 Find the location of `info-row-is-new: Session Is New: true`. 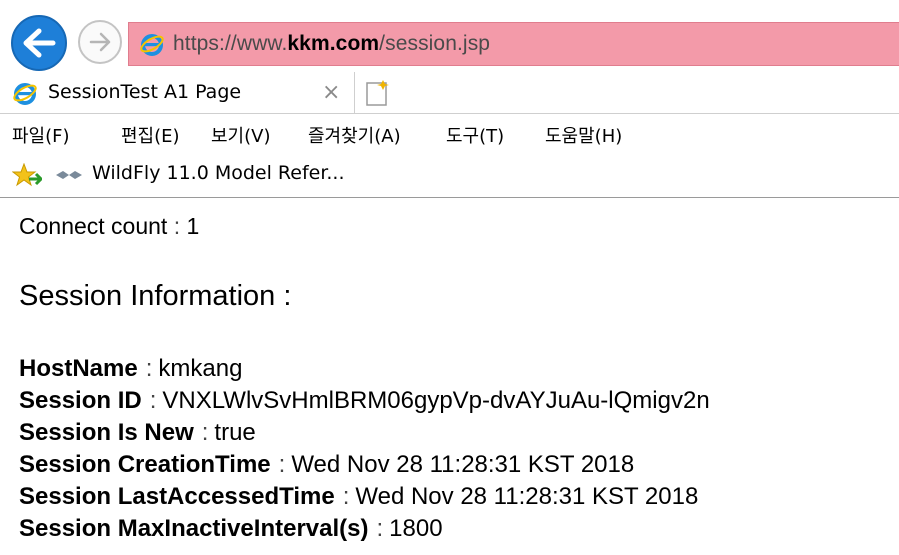

info-row-is-new: Session Is New: true is located at coordinates (137, 433).